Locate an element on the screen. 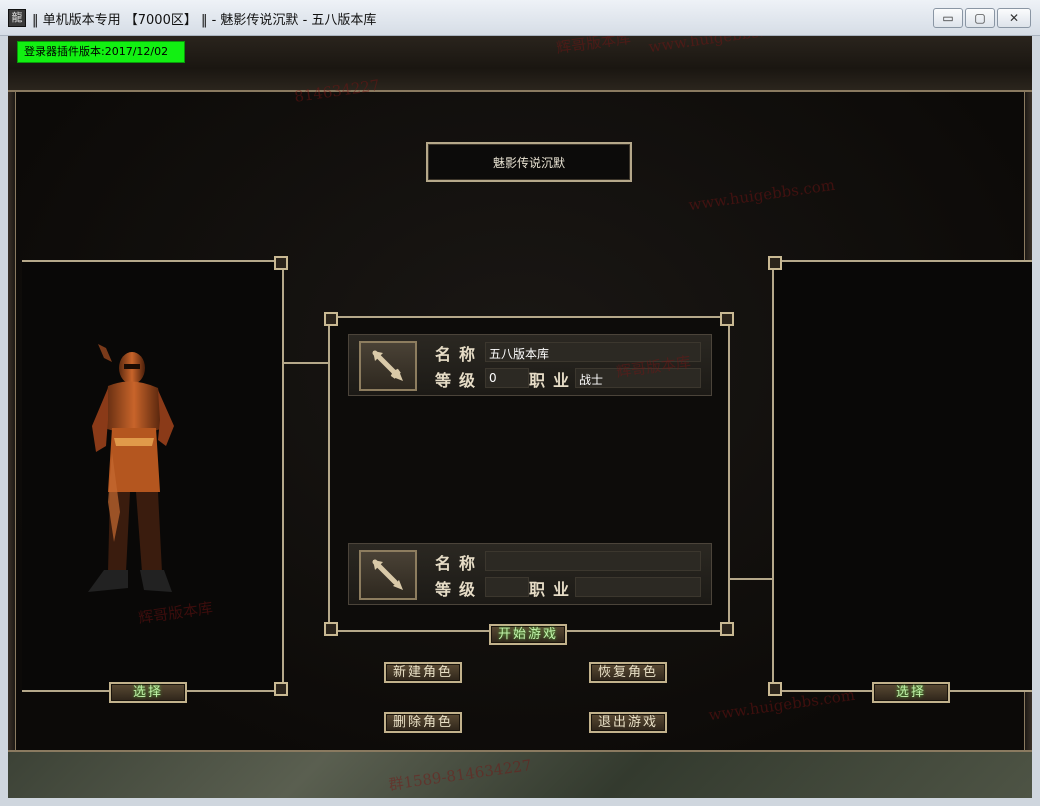  level-value: 0 is located at coordinates (493, 378).